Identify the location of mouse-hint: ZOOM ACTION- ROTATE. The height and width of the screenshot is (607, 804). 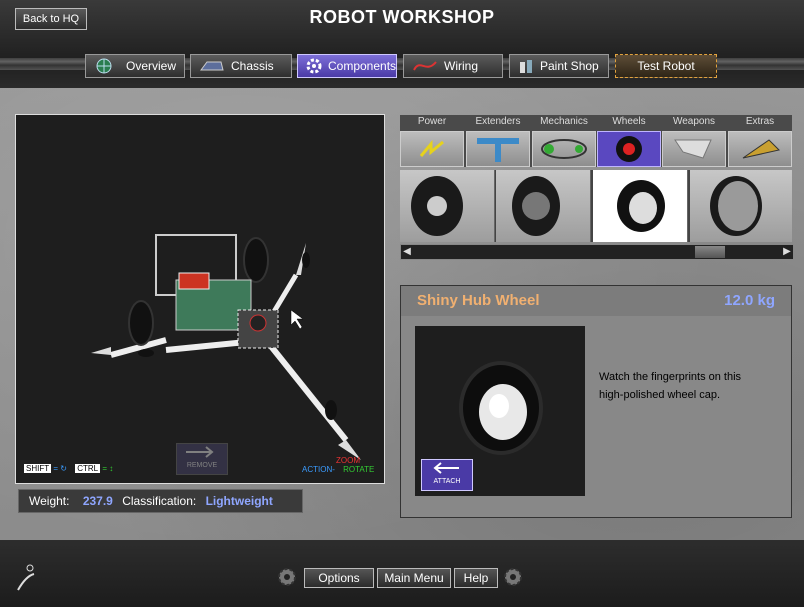
(338, 465).